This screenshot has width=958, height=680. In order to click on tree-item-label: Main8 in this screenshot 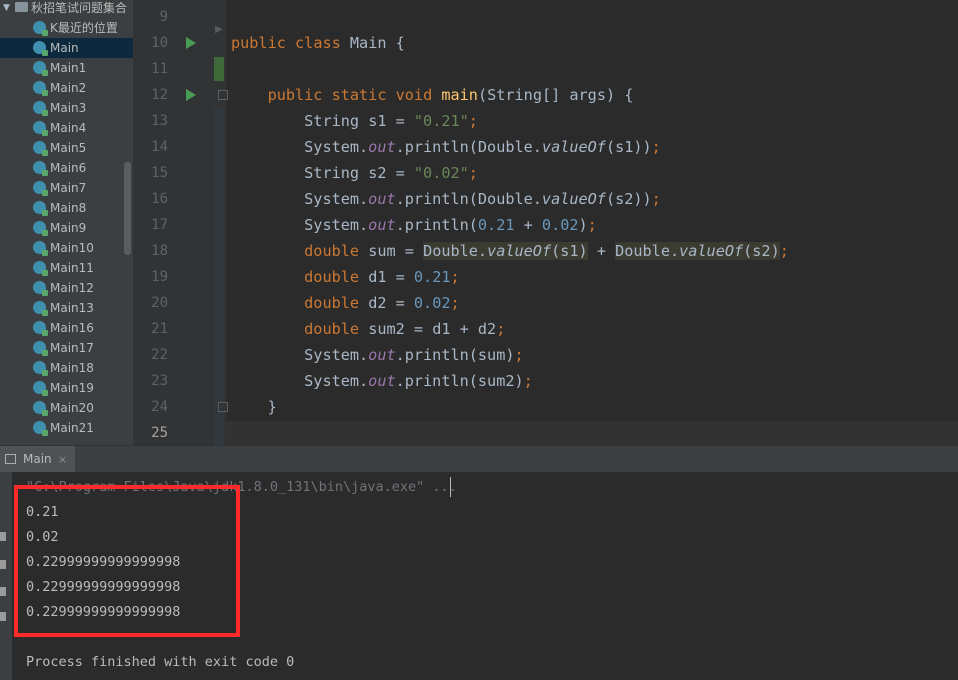, I will do `click(68, 208)`.